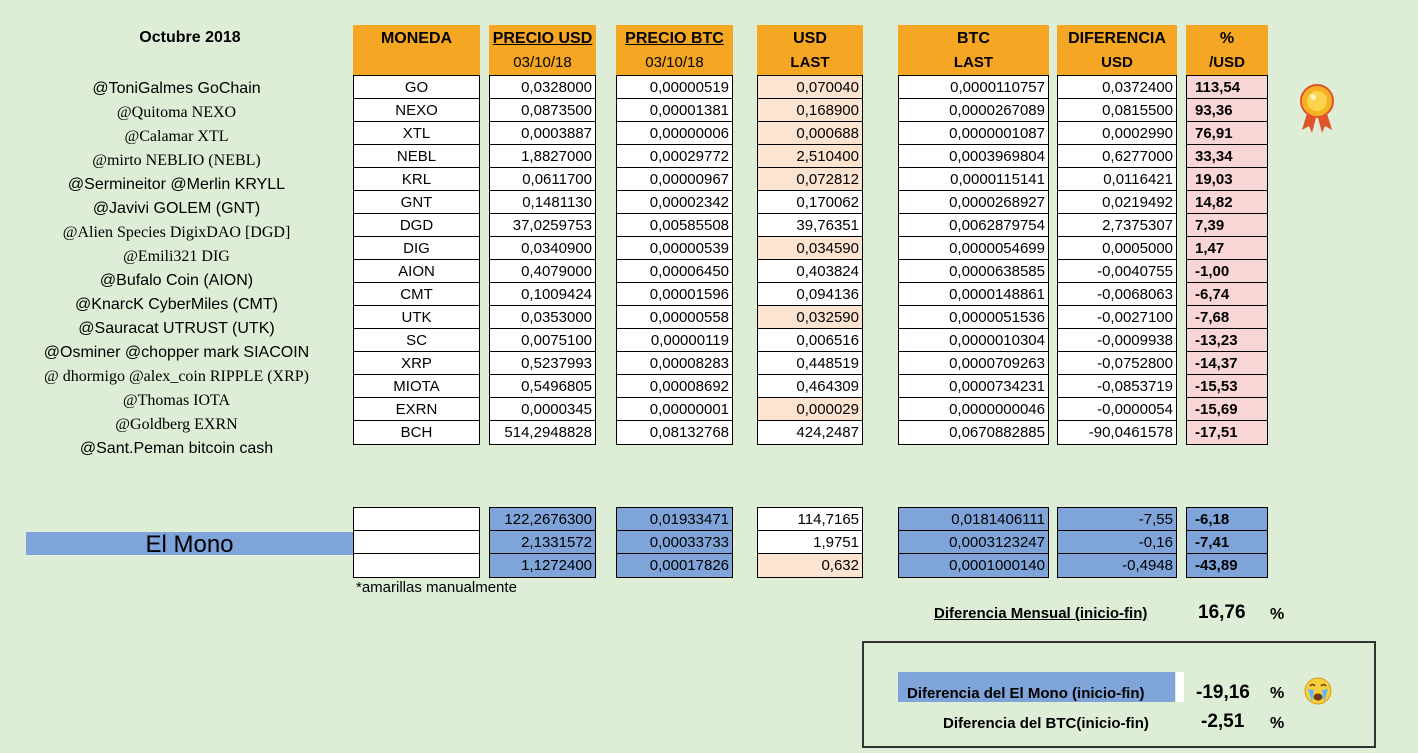  Describe the element at coordinates (973, 519) in the screenshot. I see `summary-btc-last-cell: 0,0181406111` at that location.